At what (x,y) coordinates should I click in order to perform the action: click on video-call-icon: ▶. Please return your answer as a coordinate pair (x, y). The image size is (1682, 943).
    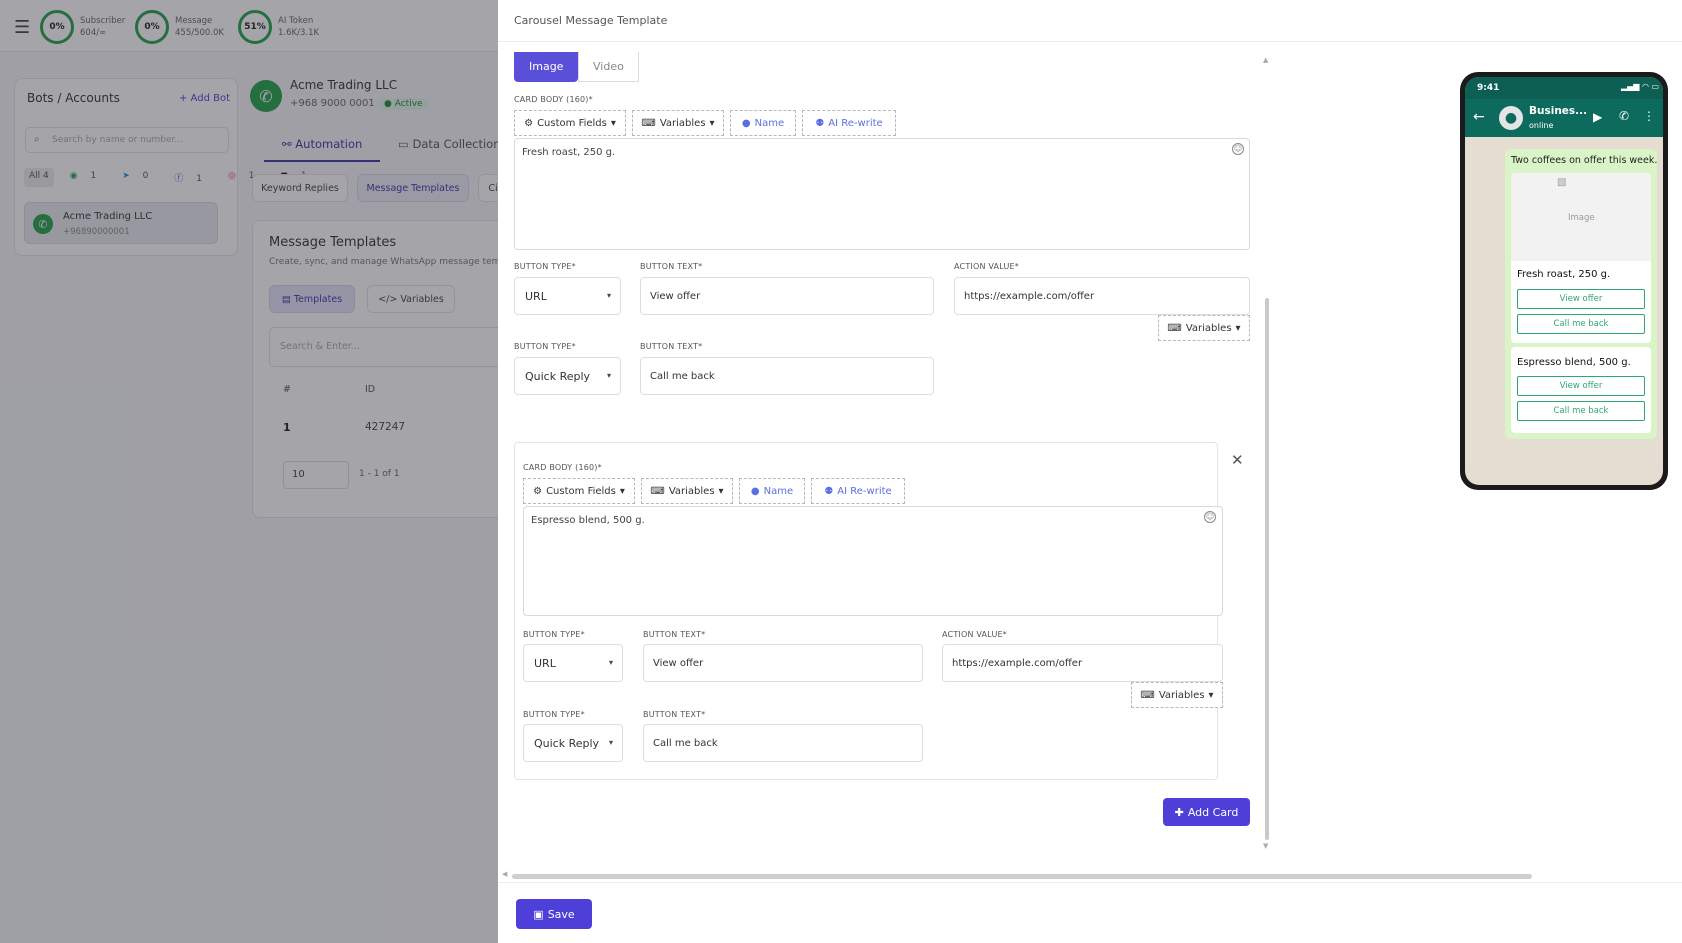
    Looking at the image, I should click on (1597, 117).